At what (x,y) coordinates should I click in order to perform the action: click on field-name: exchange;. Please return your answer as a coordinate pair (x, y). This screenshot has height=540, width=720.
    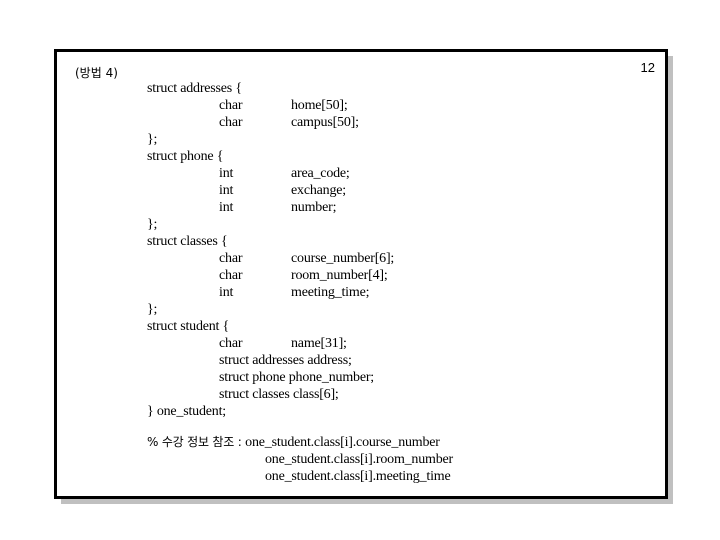
    Looking at the image, I should click on (318, 190).